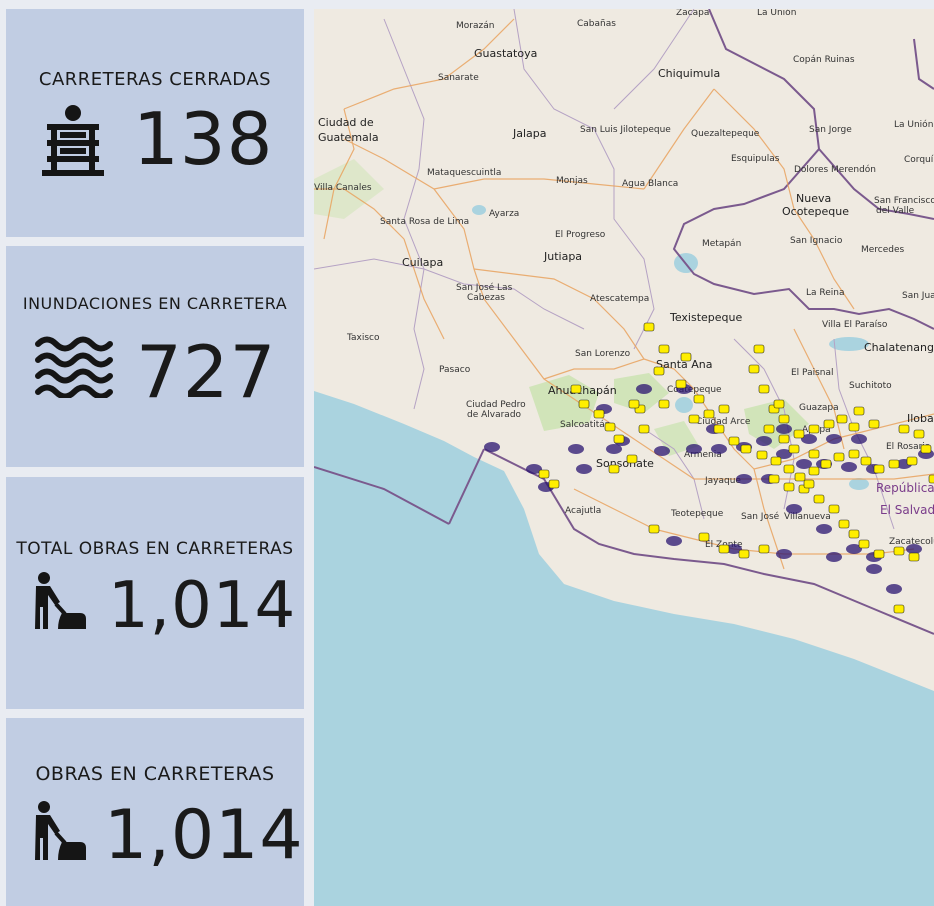 The height and width of the screenshot is (906, 934). Describe the element at coordinates (505, 53) in the screenshot. I see `place-label: Guastatoya` at that location.